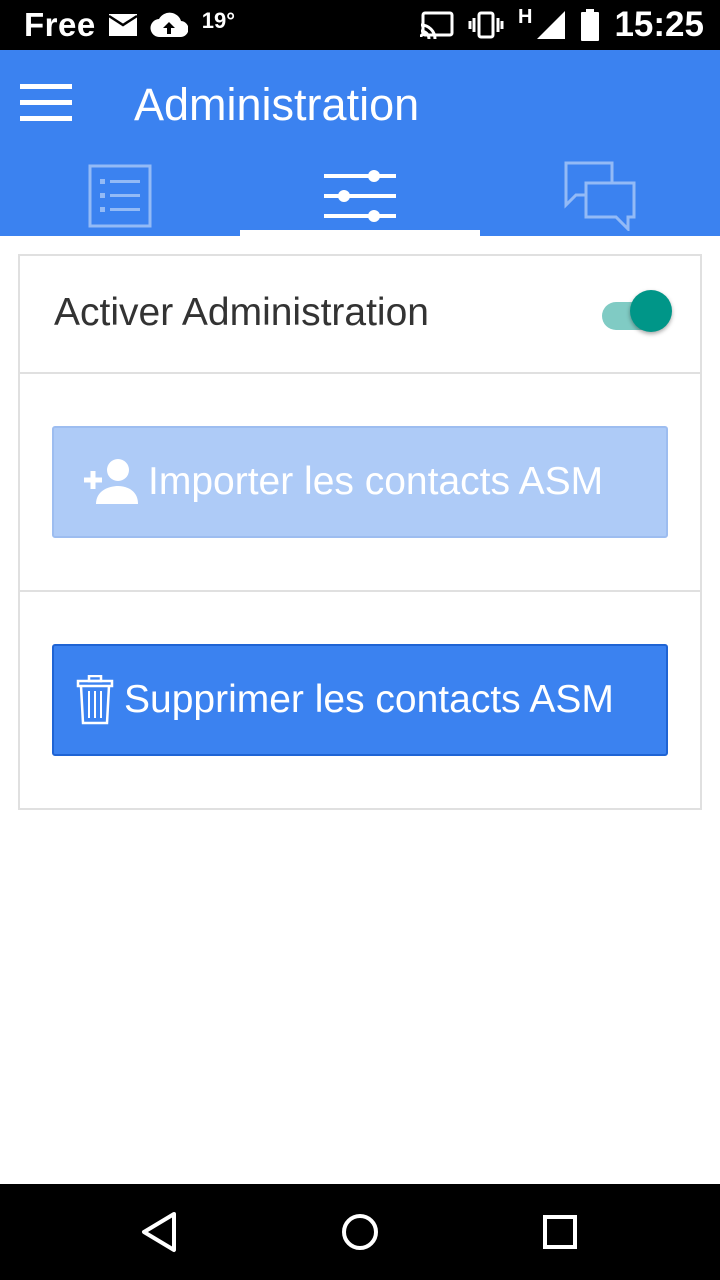 This screenshot has width=720, height=1280. I want to click on admin-toggle-switch, so click(637, 312).